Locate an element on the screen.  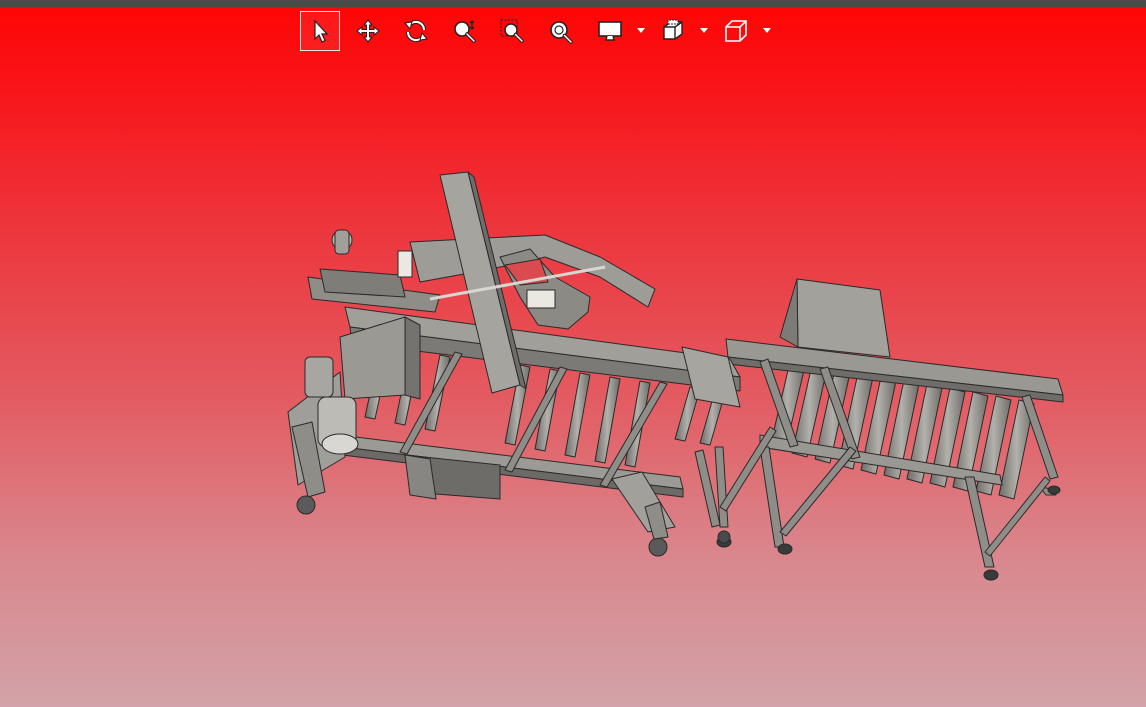
display-mode-dropdown is located at coordinates (641, 31).